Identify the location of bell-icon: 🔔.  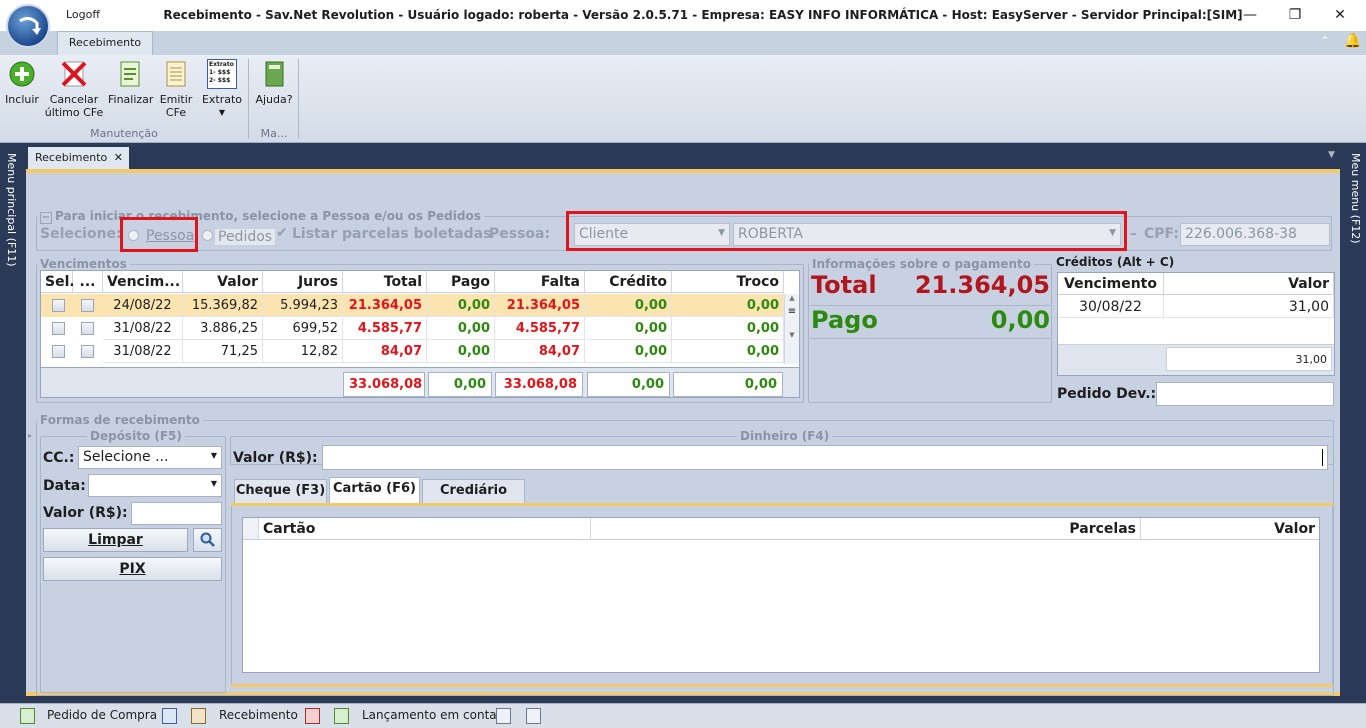
(1352, 41).